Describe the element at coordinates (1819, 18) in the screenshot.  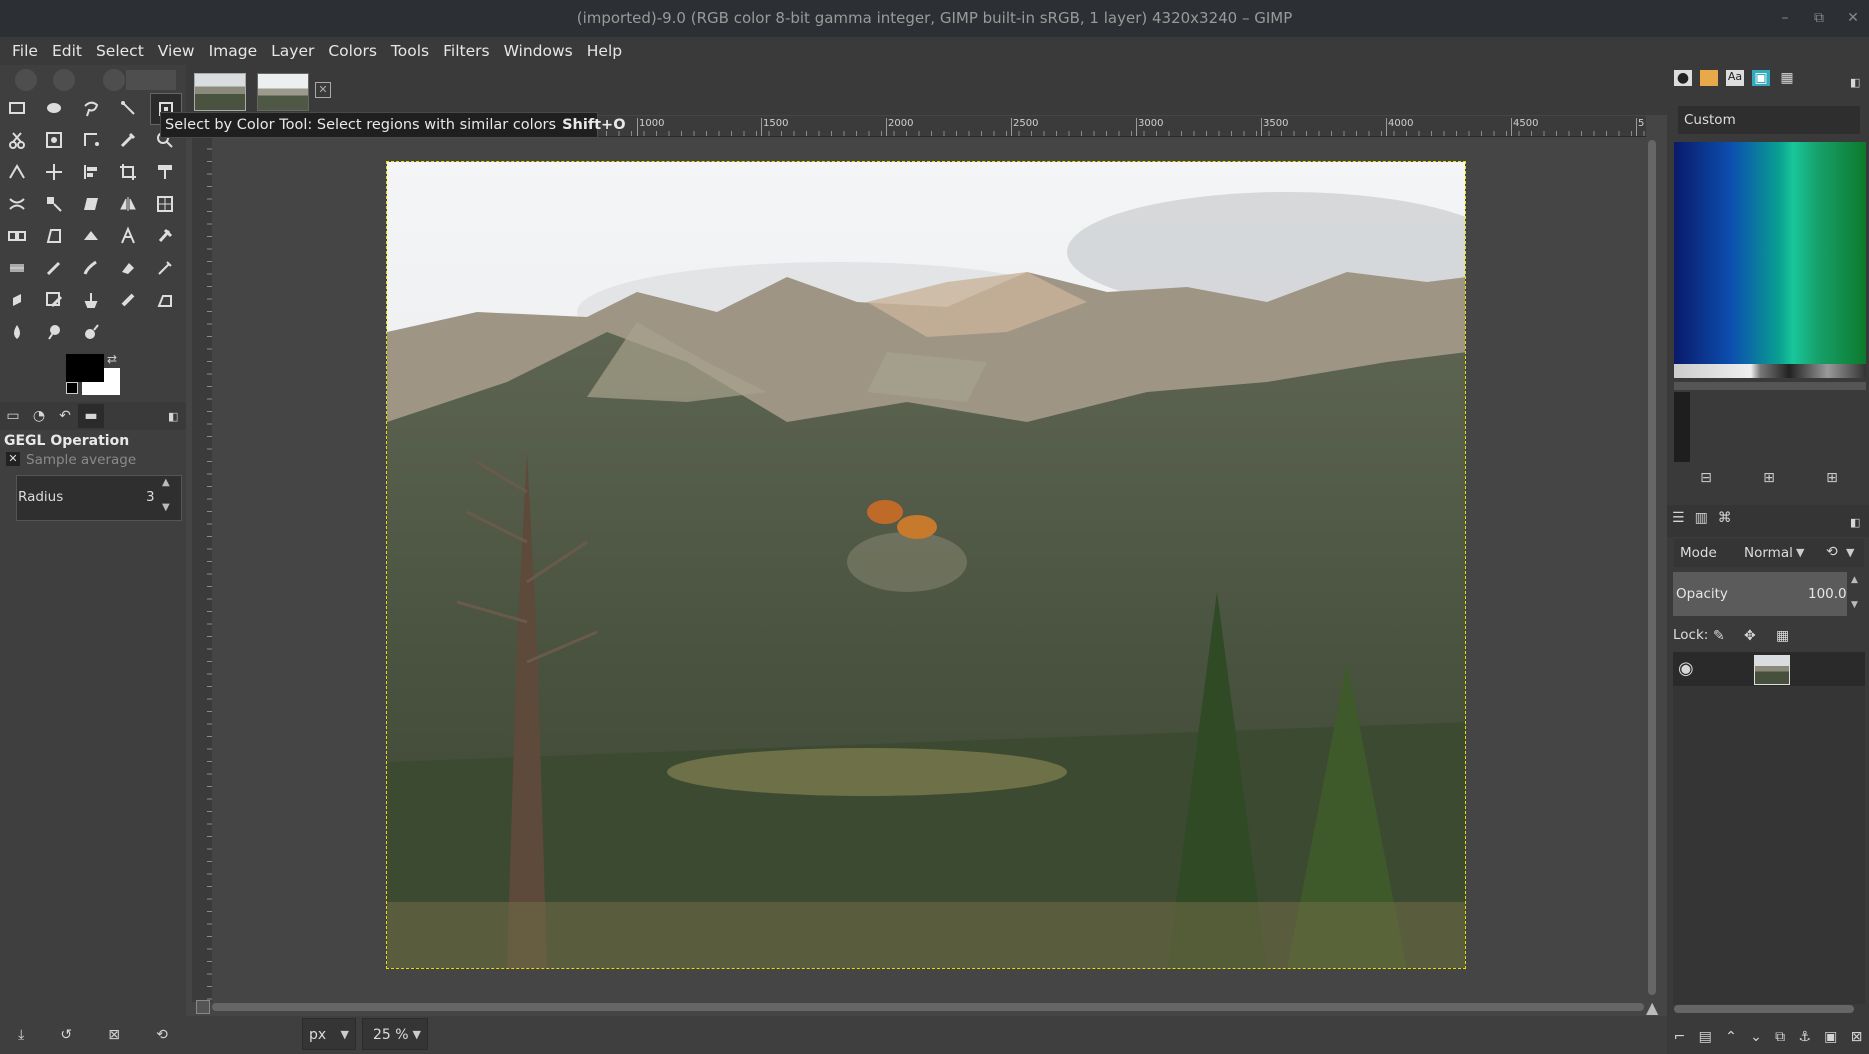
I see `maximize-button: ⧉` at that location.